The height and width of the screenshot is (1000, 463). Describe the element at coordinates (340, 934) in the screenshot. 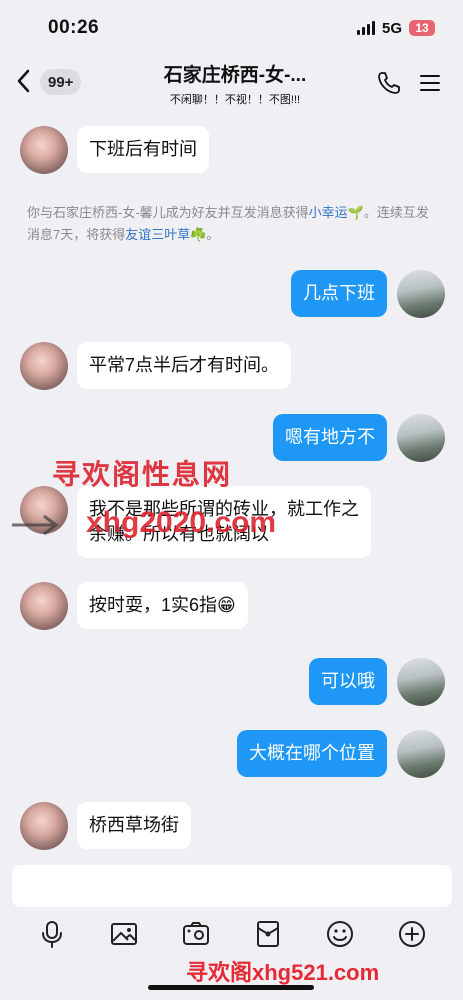

I see `emoji-icon` at that location.